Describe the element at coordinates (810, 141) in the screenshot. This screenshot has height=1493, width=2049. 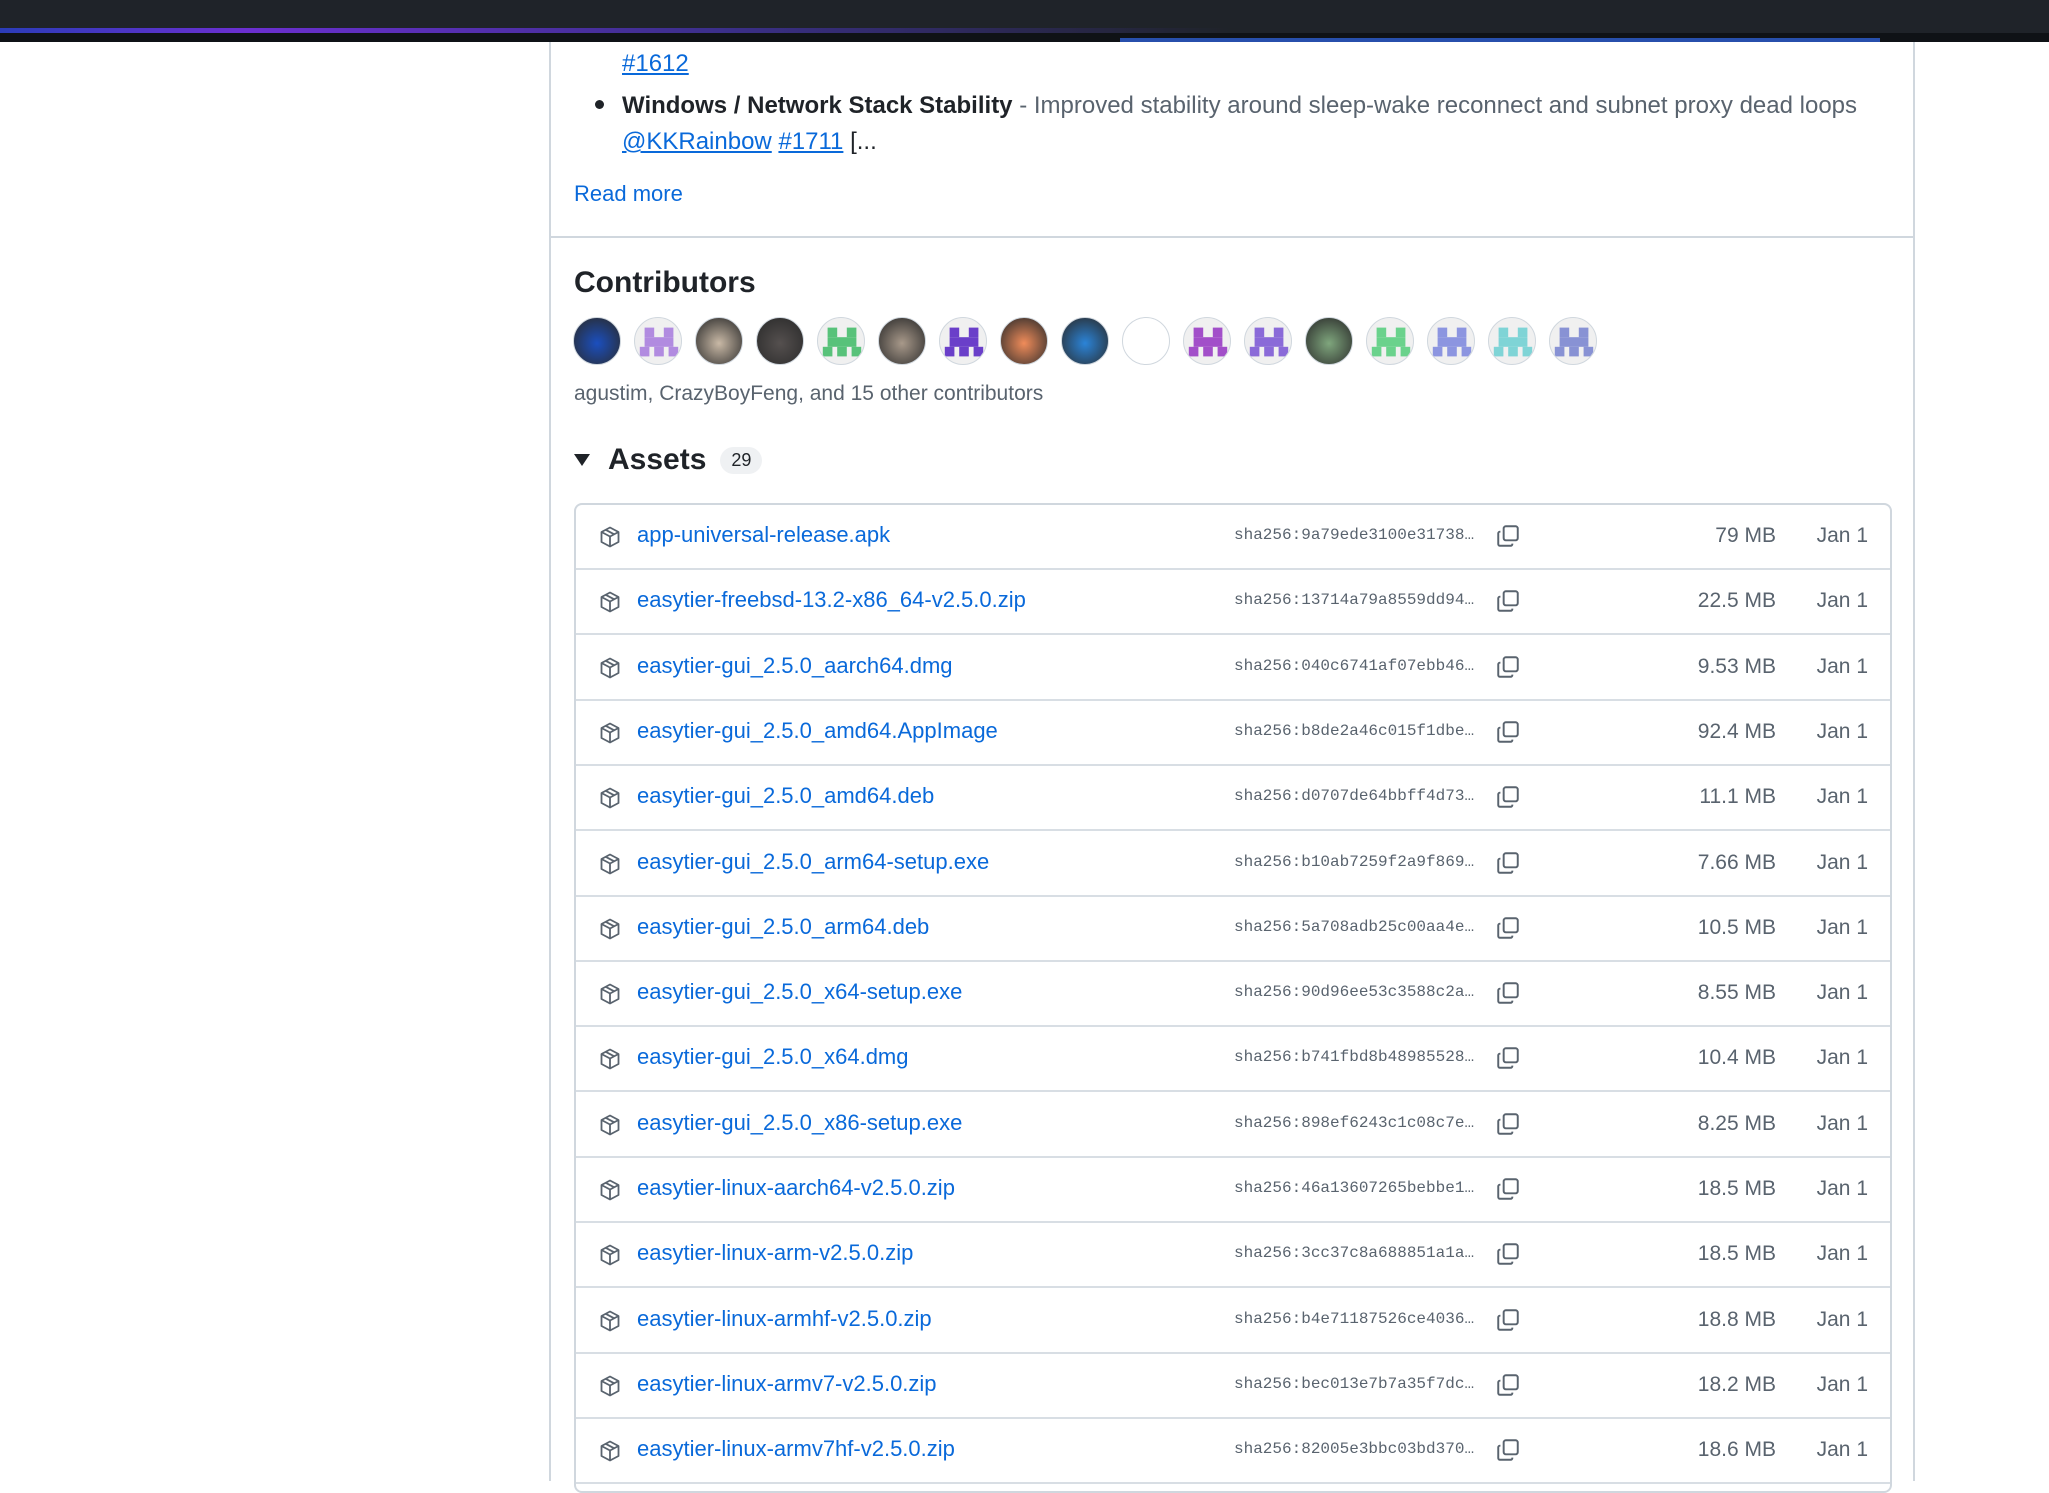
I see `issue-link-1711: #1711` at that location.